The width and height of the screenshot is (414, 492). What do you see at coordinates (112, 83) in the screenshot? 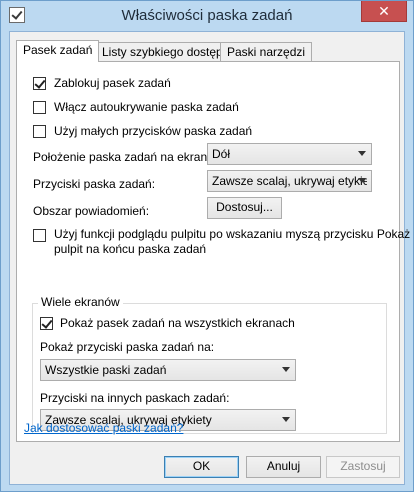
I see `lock-taskbar-label: Zablokuj pasek zadań` at bounding box center [112, 83].